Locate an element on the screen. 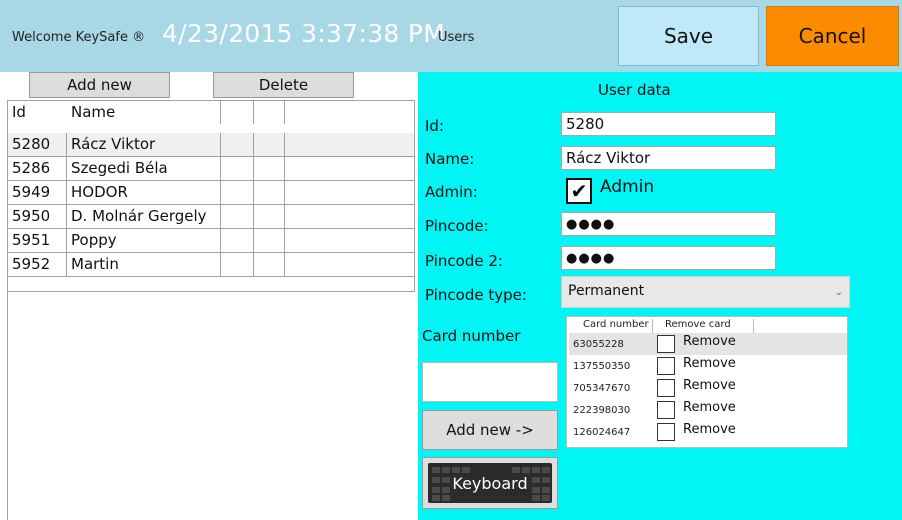 The height and width of the screenshot is (520, 902). card-number-cell: 126024647 is located at coordinates (602, 432).